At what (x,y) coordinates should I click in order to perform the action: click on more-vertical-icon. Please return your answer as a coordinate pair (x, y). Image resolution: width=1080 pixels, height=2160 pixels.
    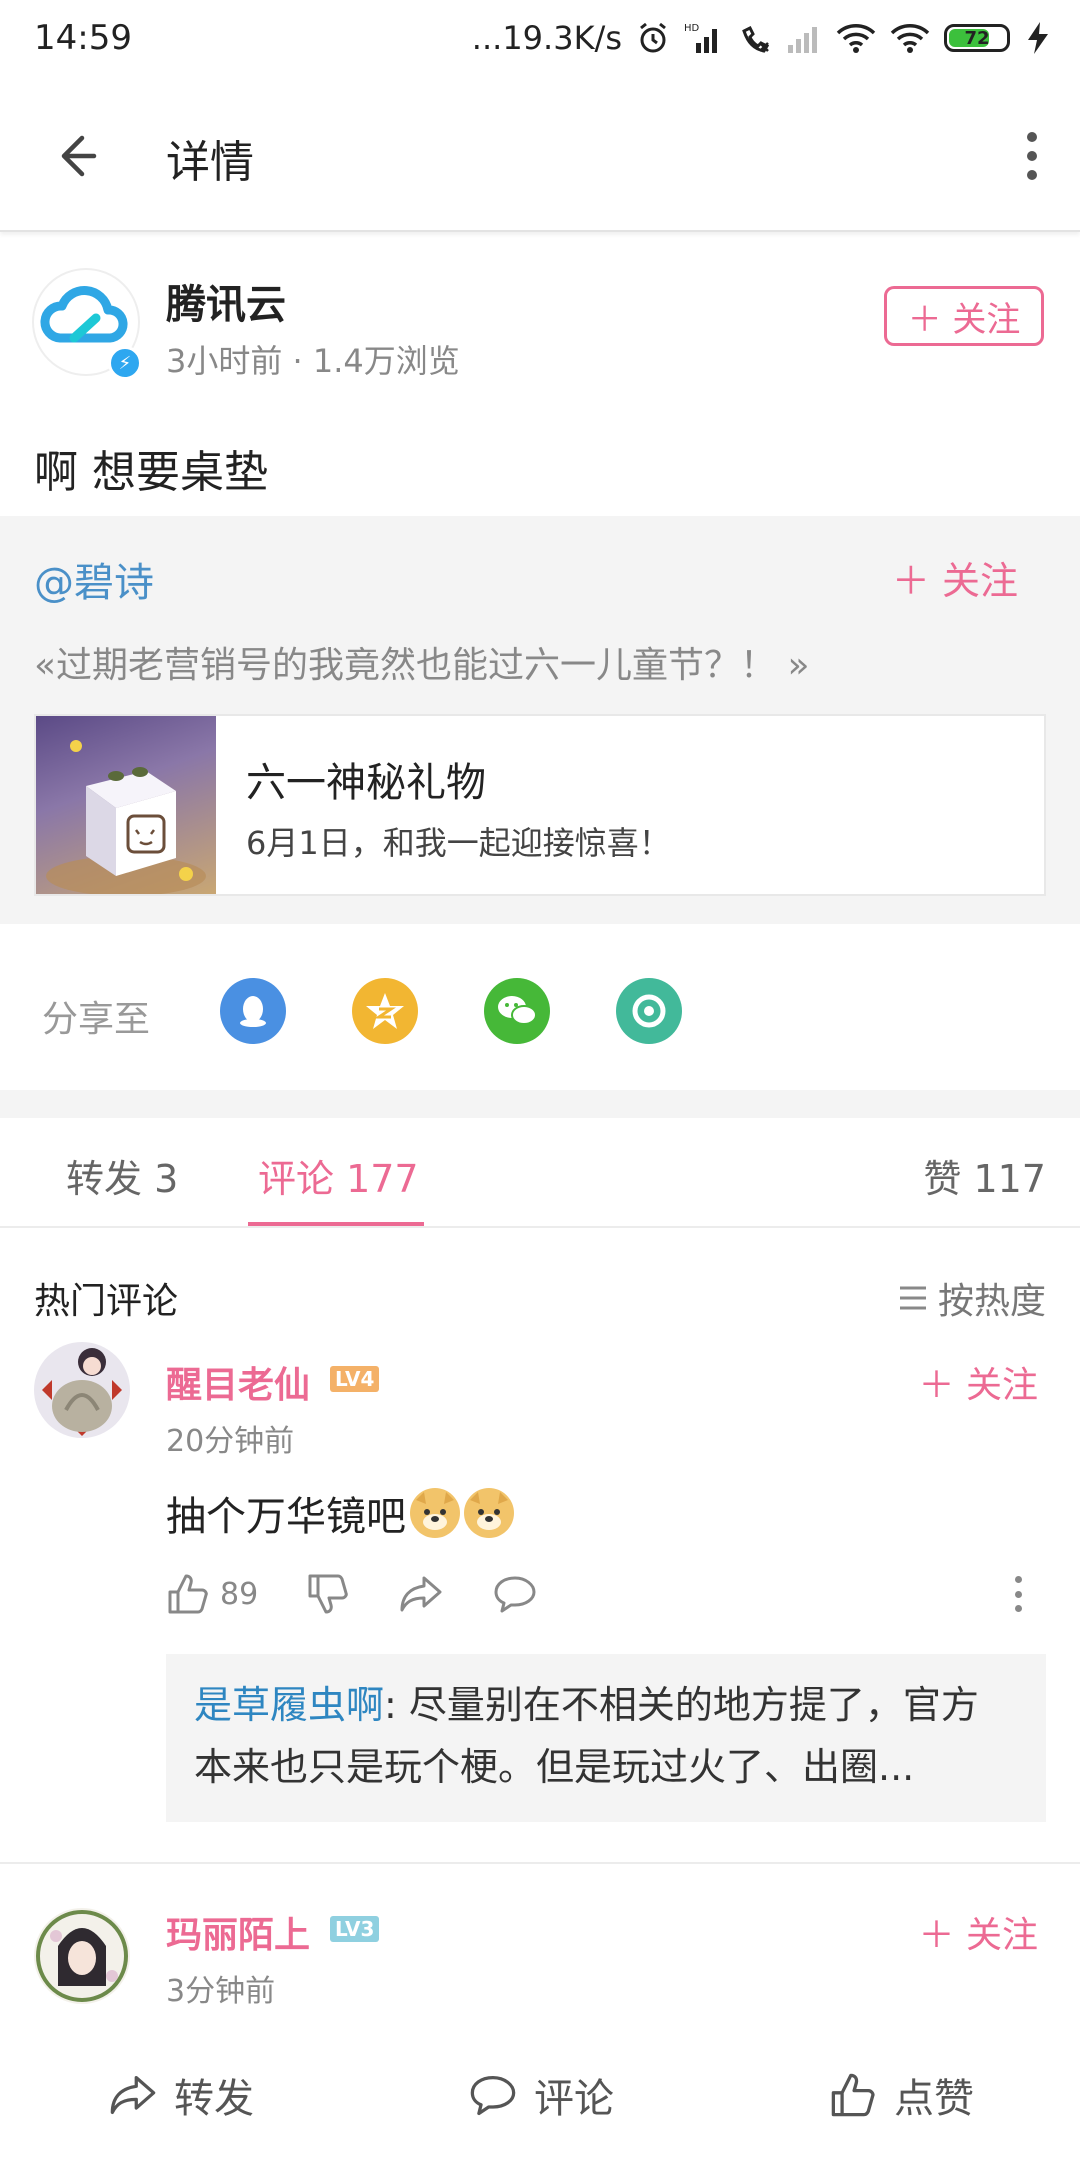
    Looking at the image, I should click on (1032, 156).